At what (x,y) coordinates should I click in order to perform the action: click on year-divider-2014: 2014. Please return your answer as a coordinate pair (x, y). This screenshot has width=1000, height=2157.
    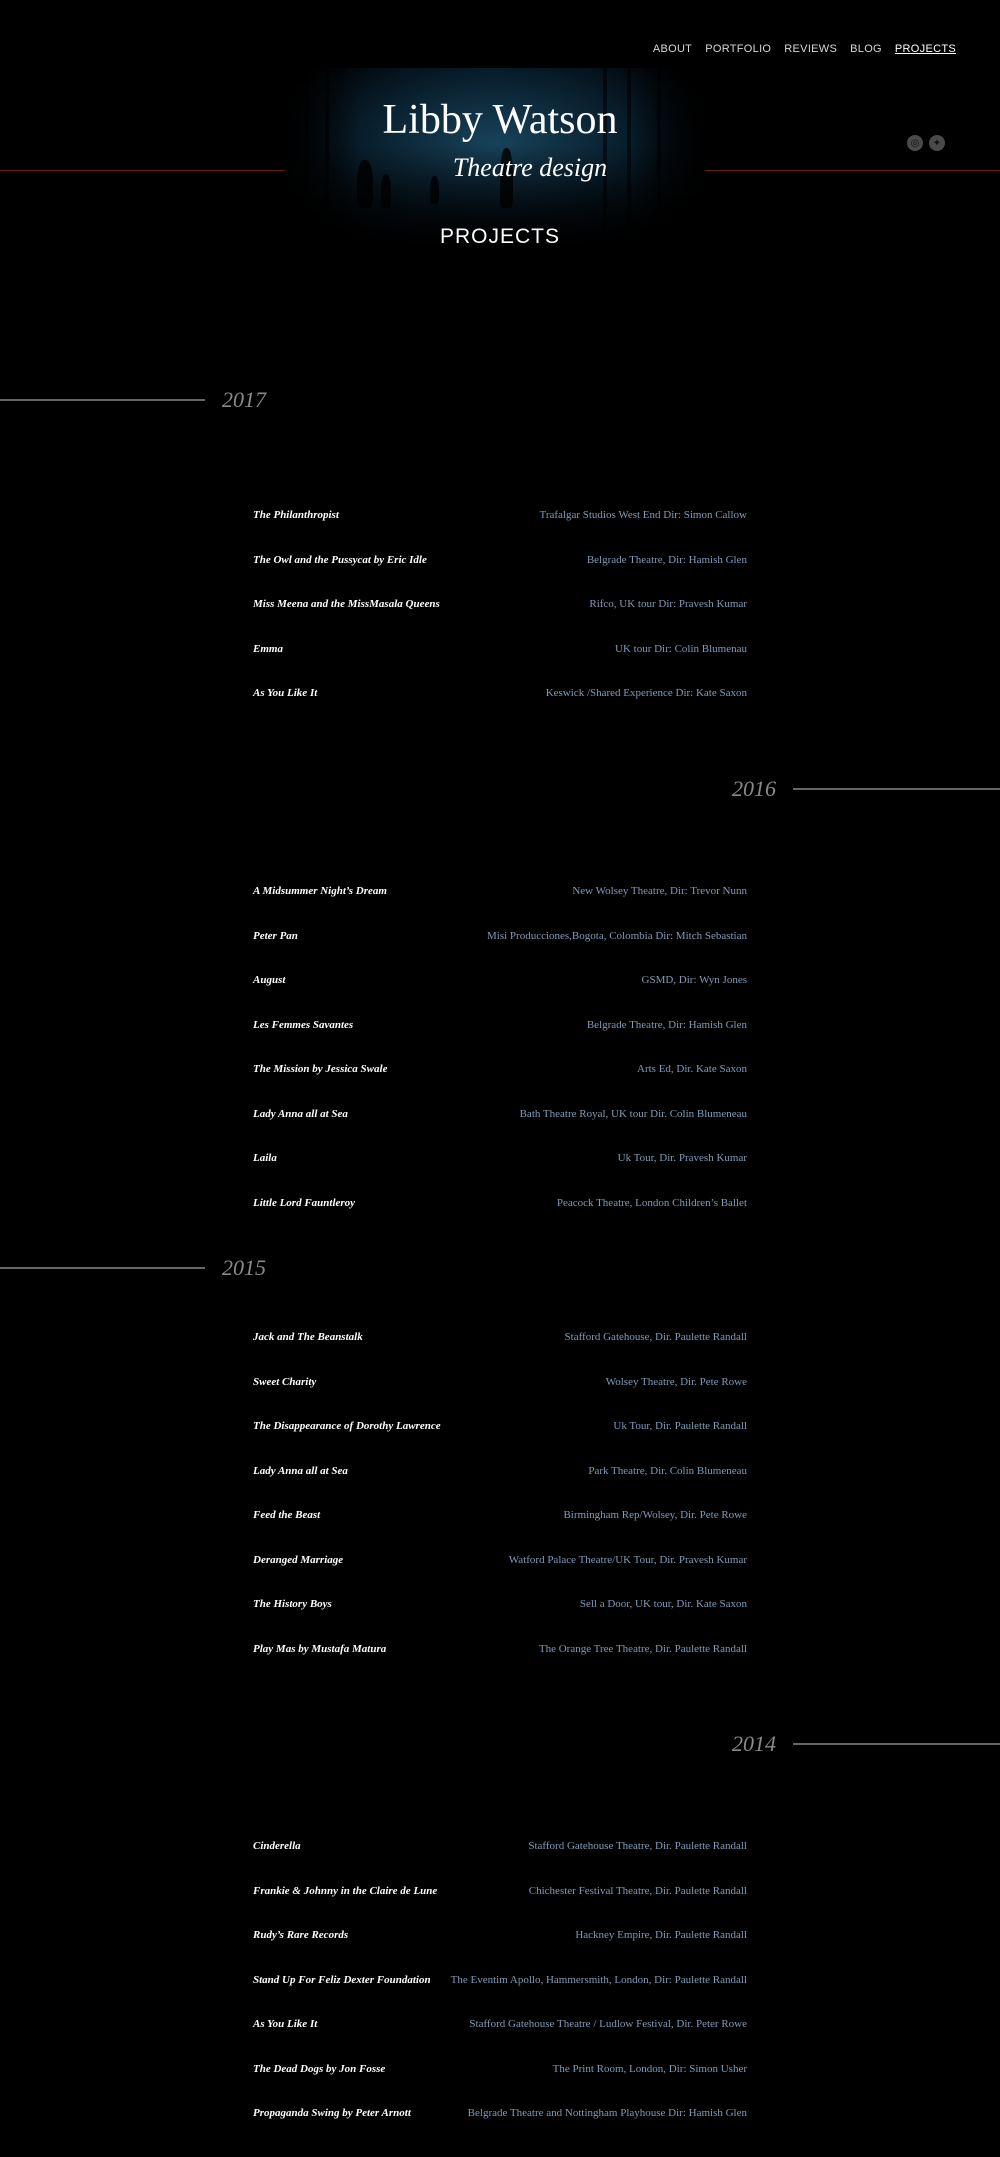
    Looking at the image, I should click on (866, 1744).